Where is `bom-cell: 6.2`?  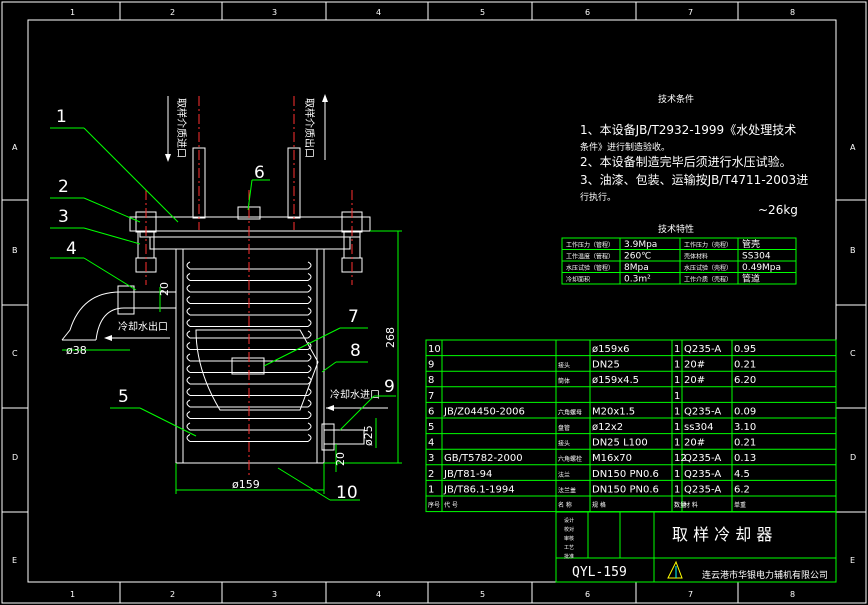
bom-cell: 6.2 is located at coordinates (742, 489).